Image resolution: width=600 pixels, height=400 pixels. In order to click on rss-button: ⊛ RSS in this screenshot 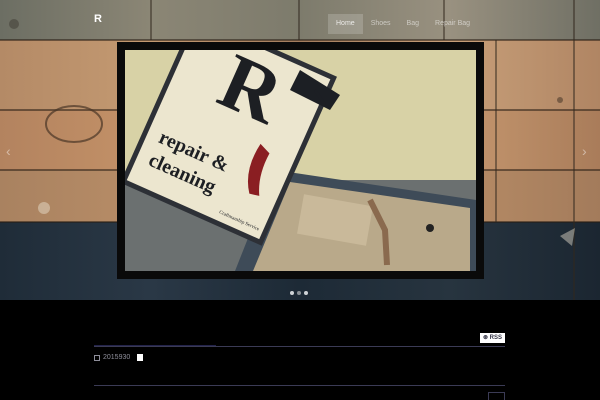, I will do `click(492, 338)`.